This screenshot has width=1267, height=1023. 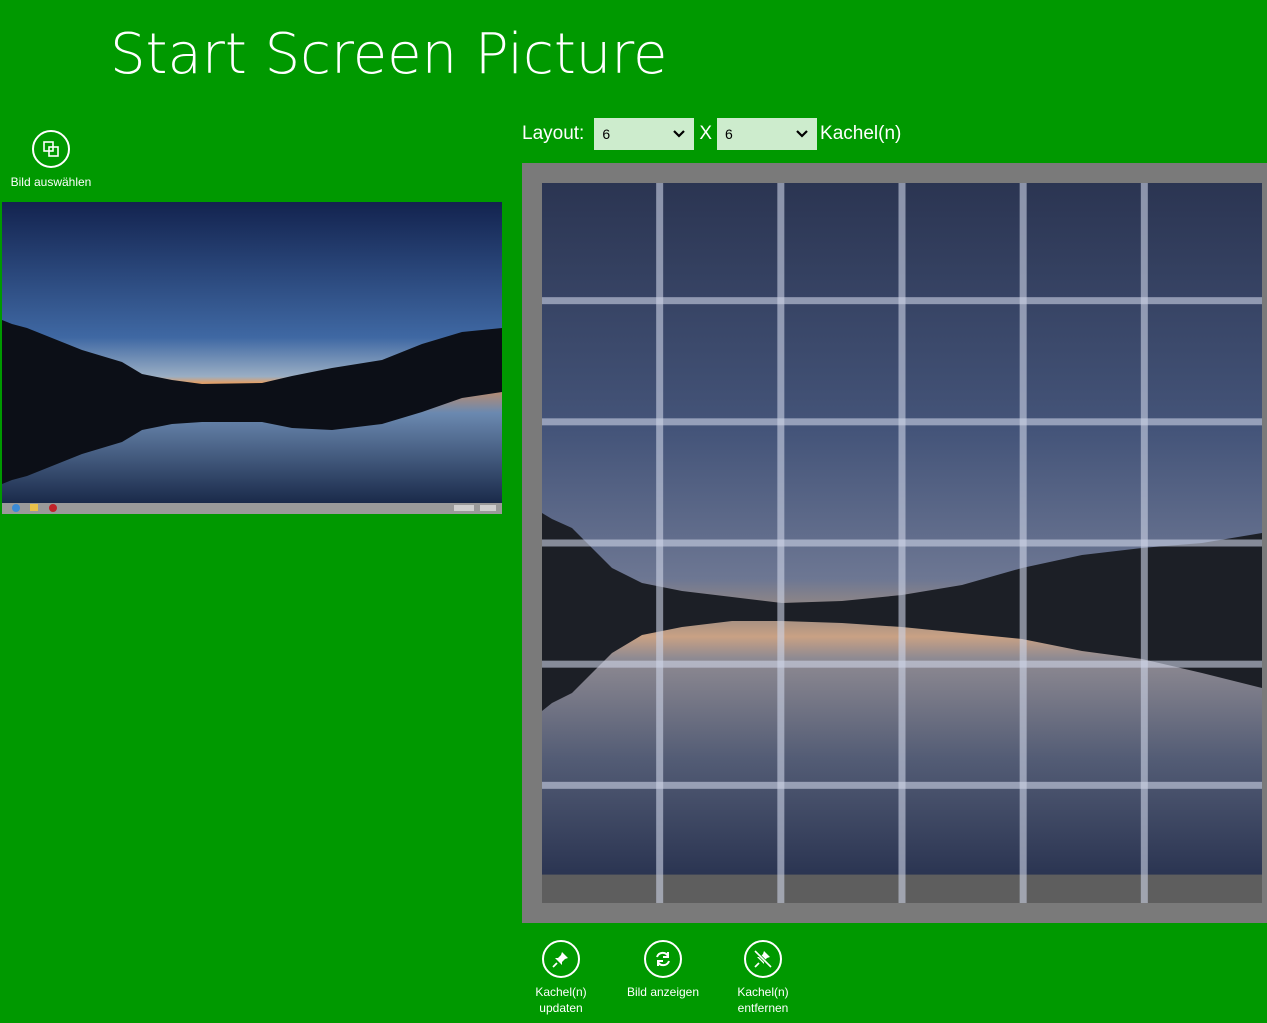 I want to click on select-image-label: Bild auswählen, so click(x=51, y=182).